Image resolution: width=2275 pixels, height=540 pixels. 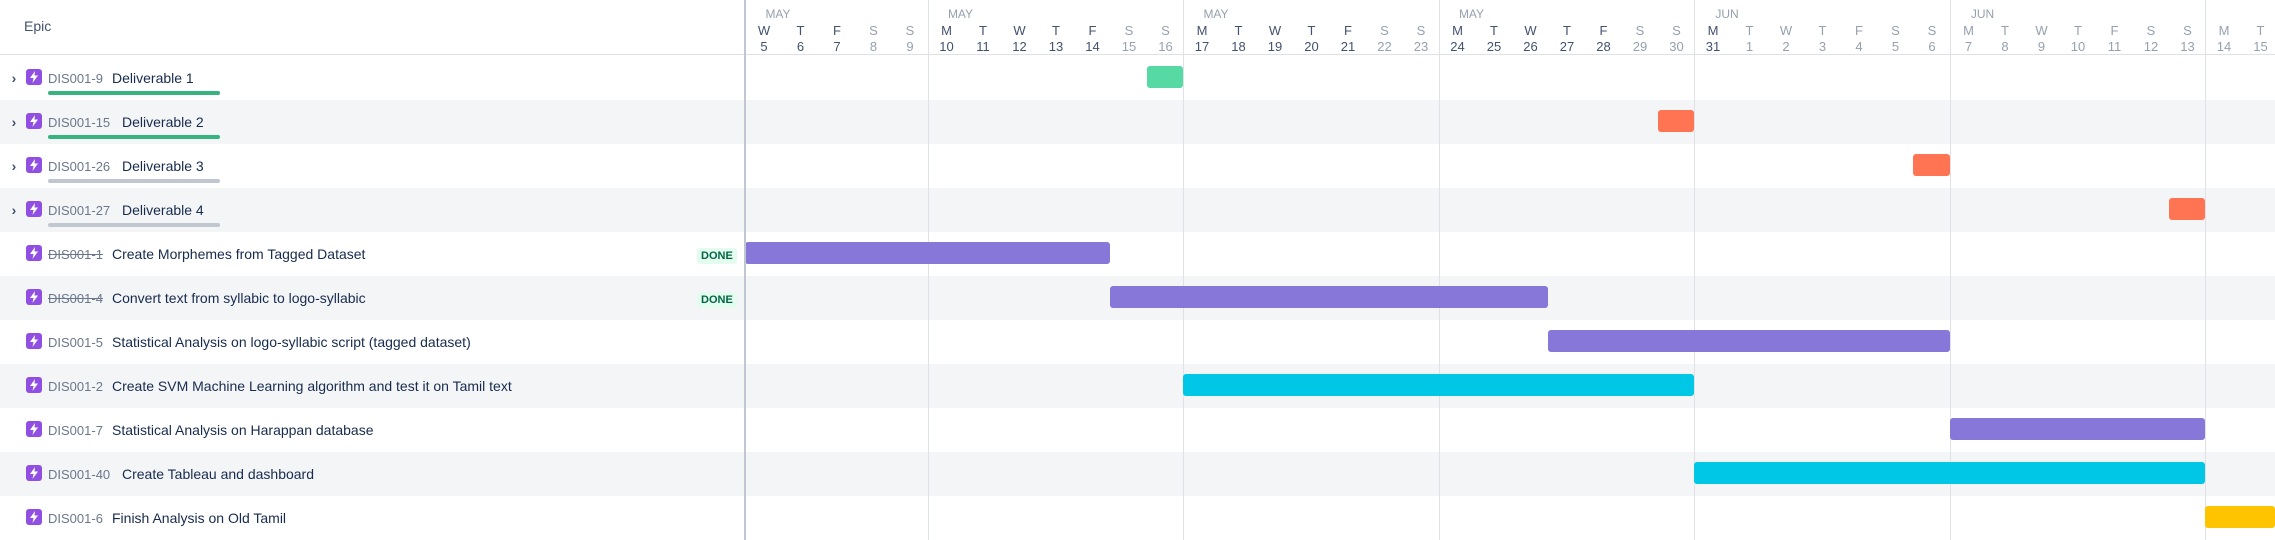 I want to click on issue-key: DIS001-9, so click(x=75, y=78).